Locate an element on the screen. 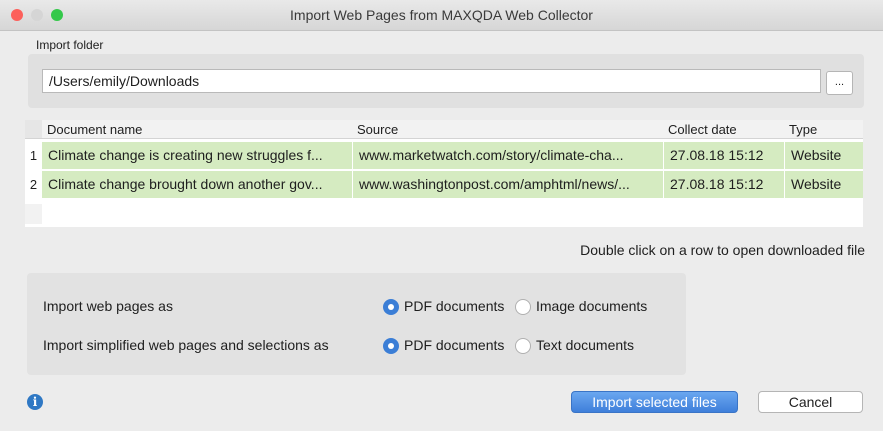  web-pages-image-label: Image documents is located at coordinates (591, 306).